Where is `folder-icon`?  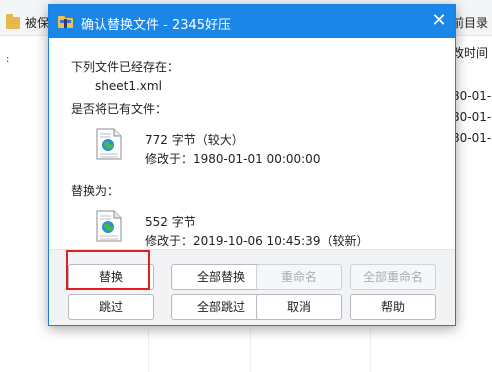 folder-icon is located at coordinates (13, 21).